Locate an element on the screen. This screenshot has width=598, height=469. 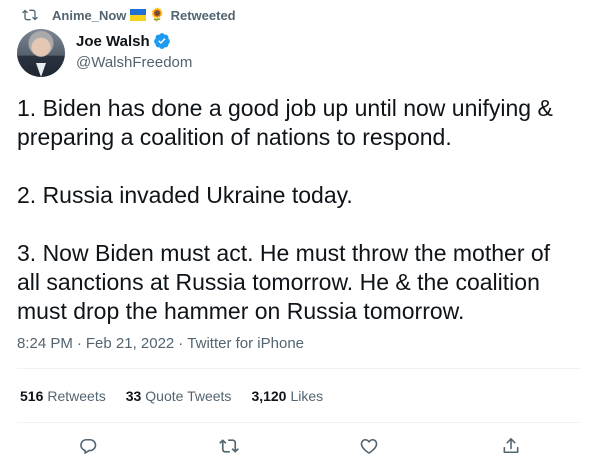
ukraine-flag-icon is located at coordinates (138, 15).